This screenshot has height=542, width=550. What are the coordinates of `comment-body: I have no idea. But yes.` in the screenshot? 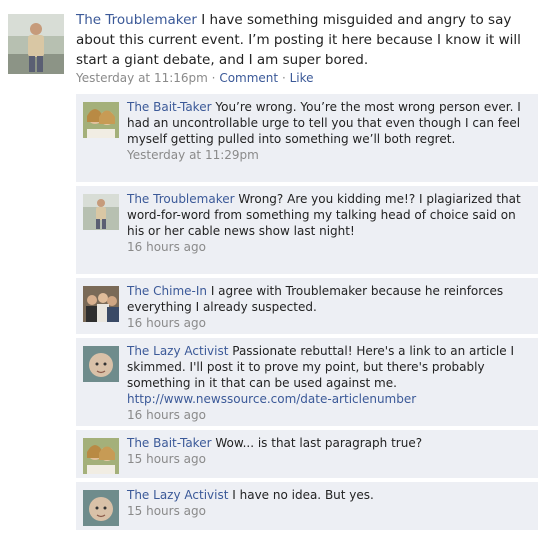 It's located at (303, 495).